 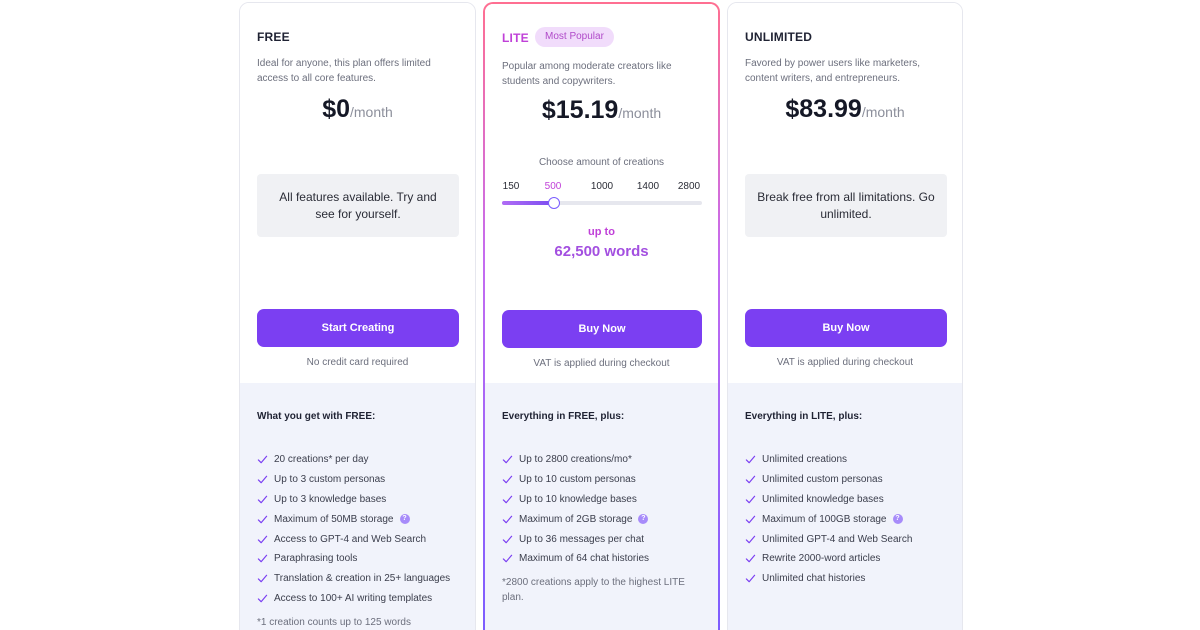 What do you see at coordinates (574, 37) in the screenshot?
I see `most-popular-badge: Most Popular` at bounding box center [574, 37].